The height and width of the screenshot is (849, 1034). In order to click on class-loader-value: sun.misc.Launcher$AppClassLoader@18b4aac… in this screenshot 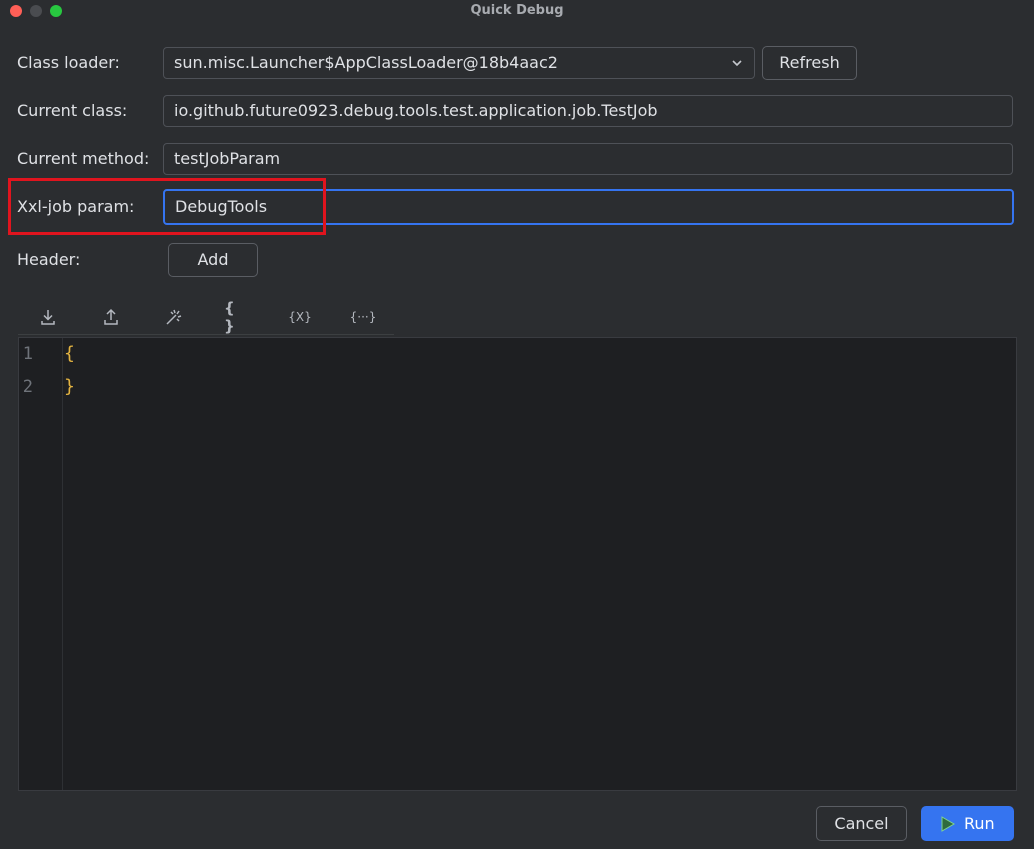, I will do `click(366, 62)`.